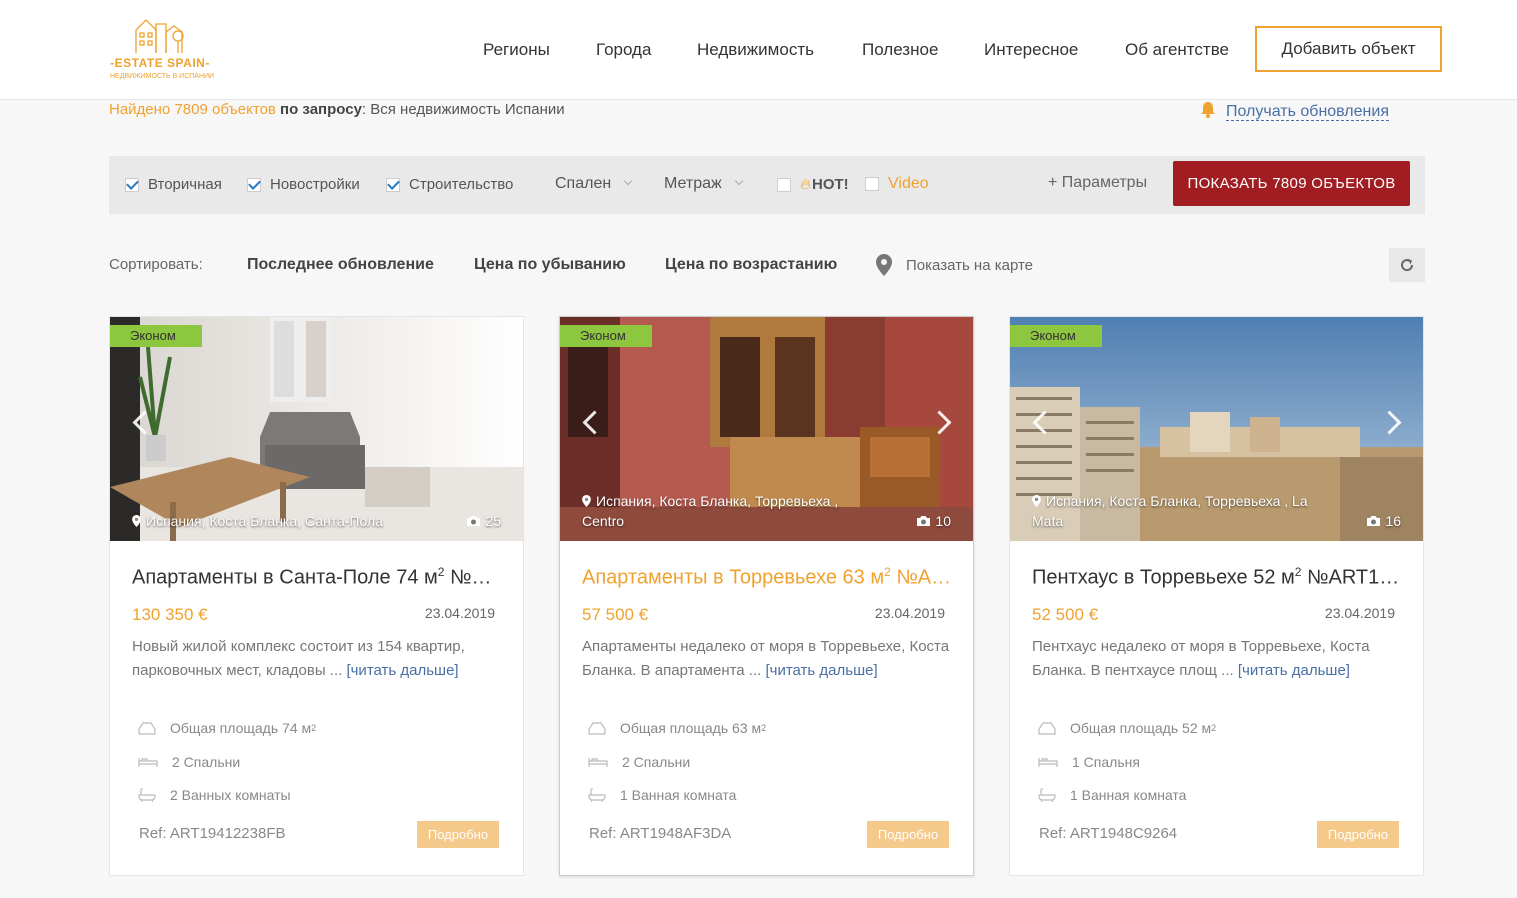  Describe the element at coordinates (1294, 111) in the screenshot. I see `subscribe-updates-link: Получать обновления` at that location.